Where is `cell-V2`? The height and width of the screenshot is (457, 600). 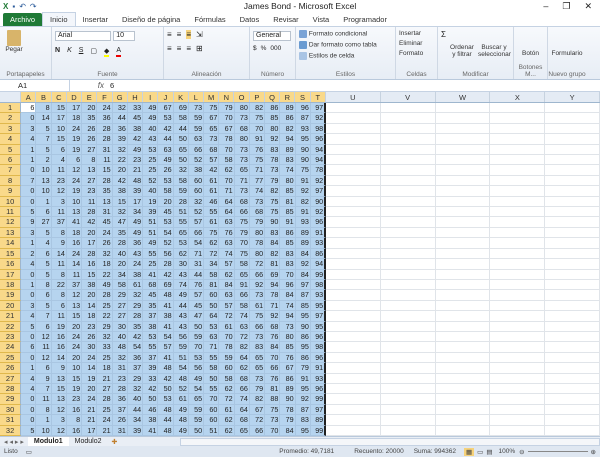 cell-V2 is located at coordinates (408, 118).